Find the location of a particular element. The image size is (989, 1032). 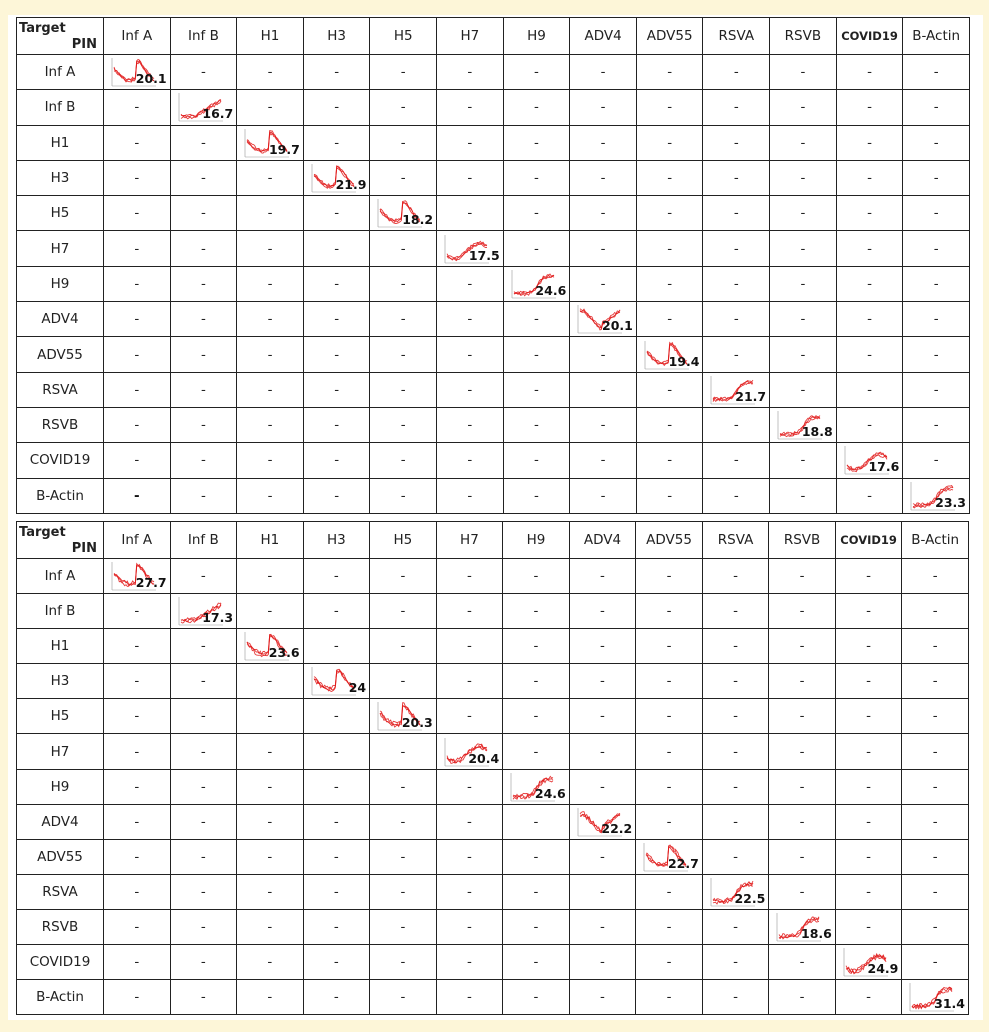

table-row: ADV4- - - - - - - 20.1- - - - - is located at coordinates (493, 319).